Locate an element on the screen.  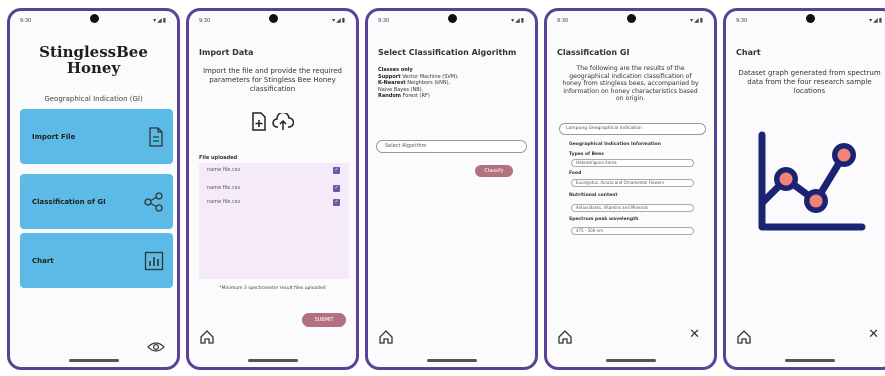
import-file-card: Import File is located at coordinates (96, 136).